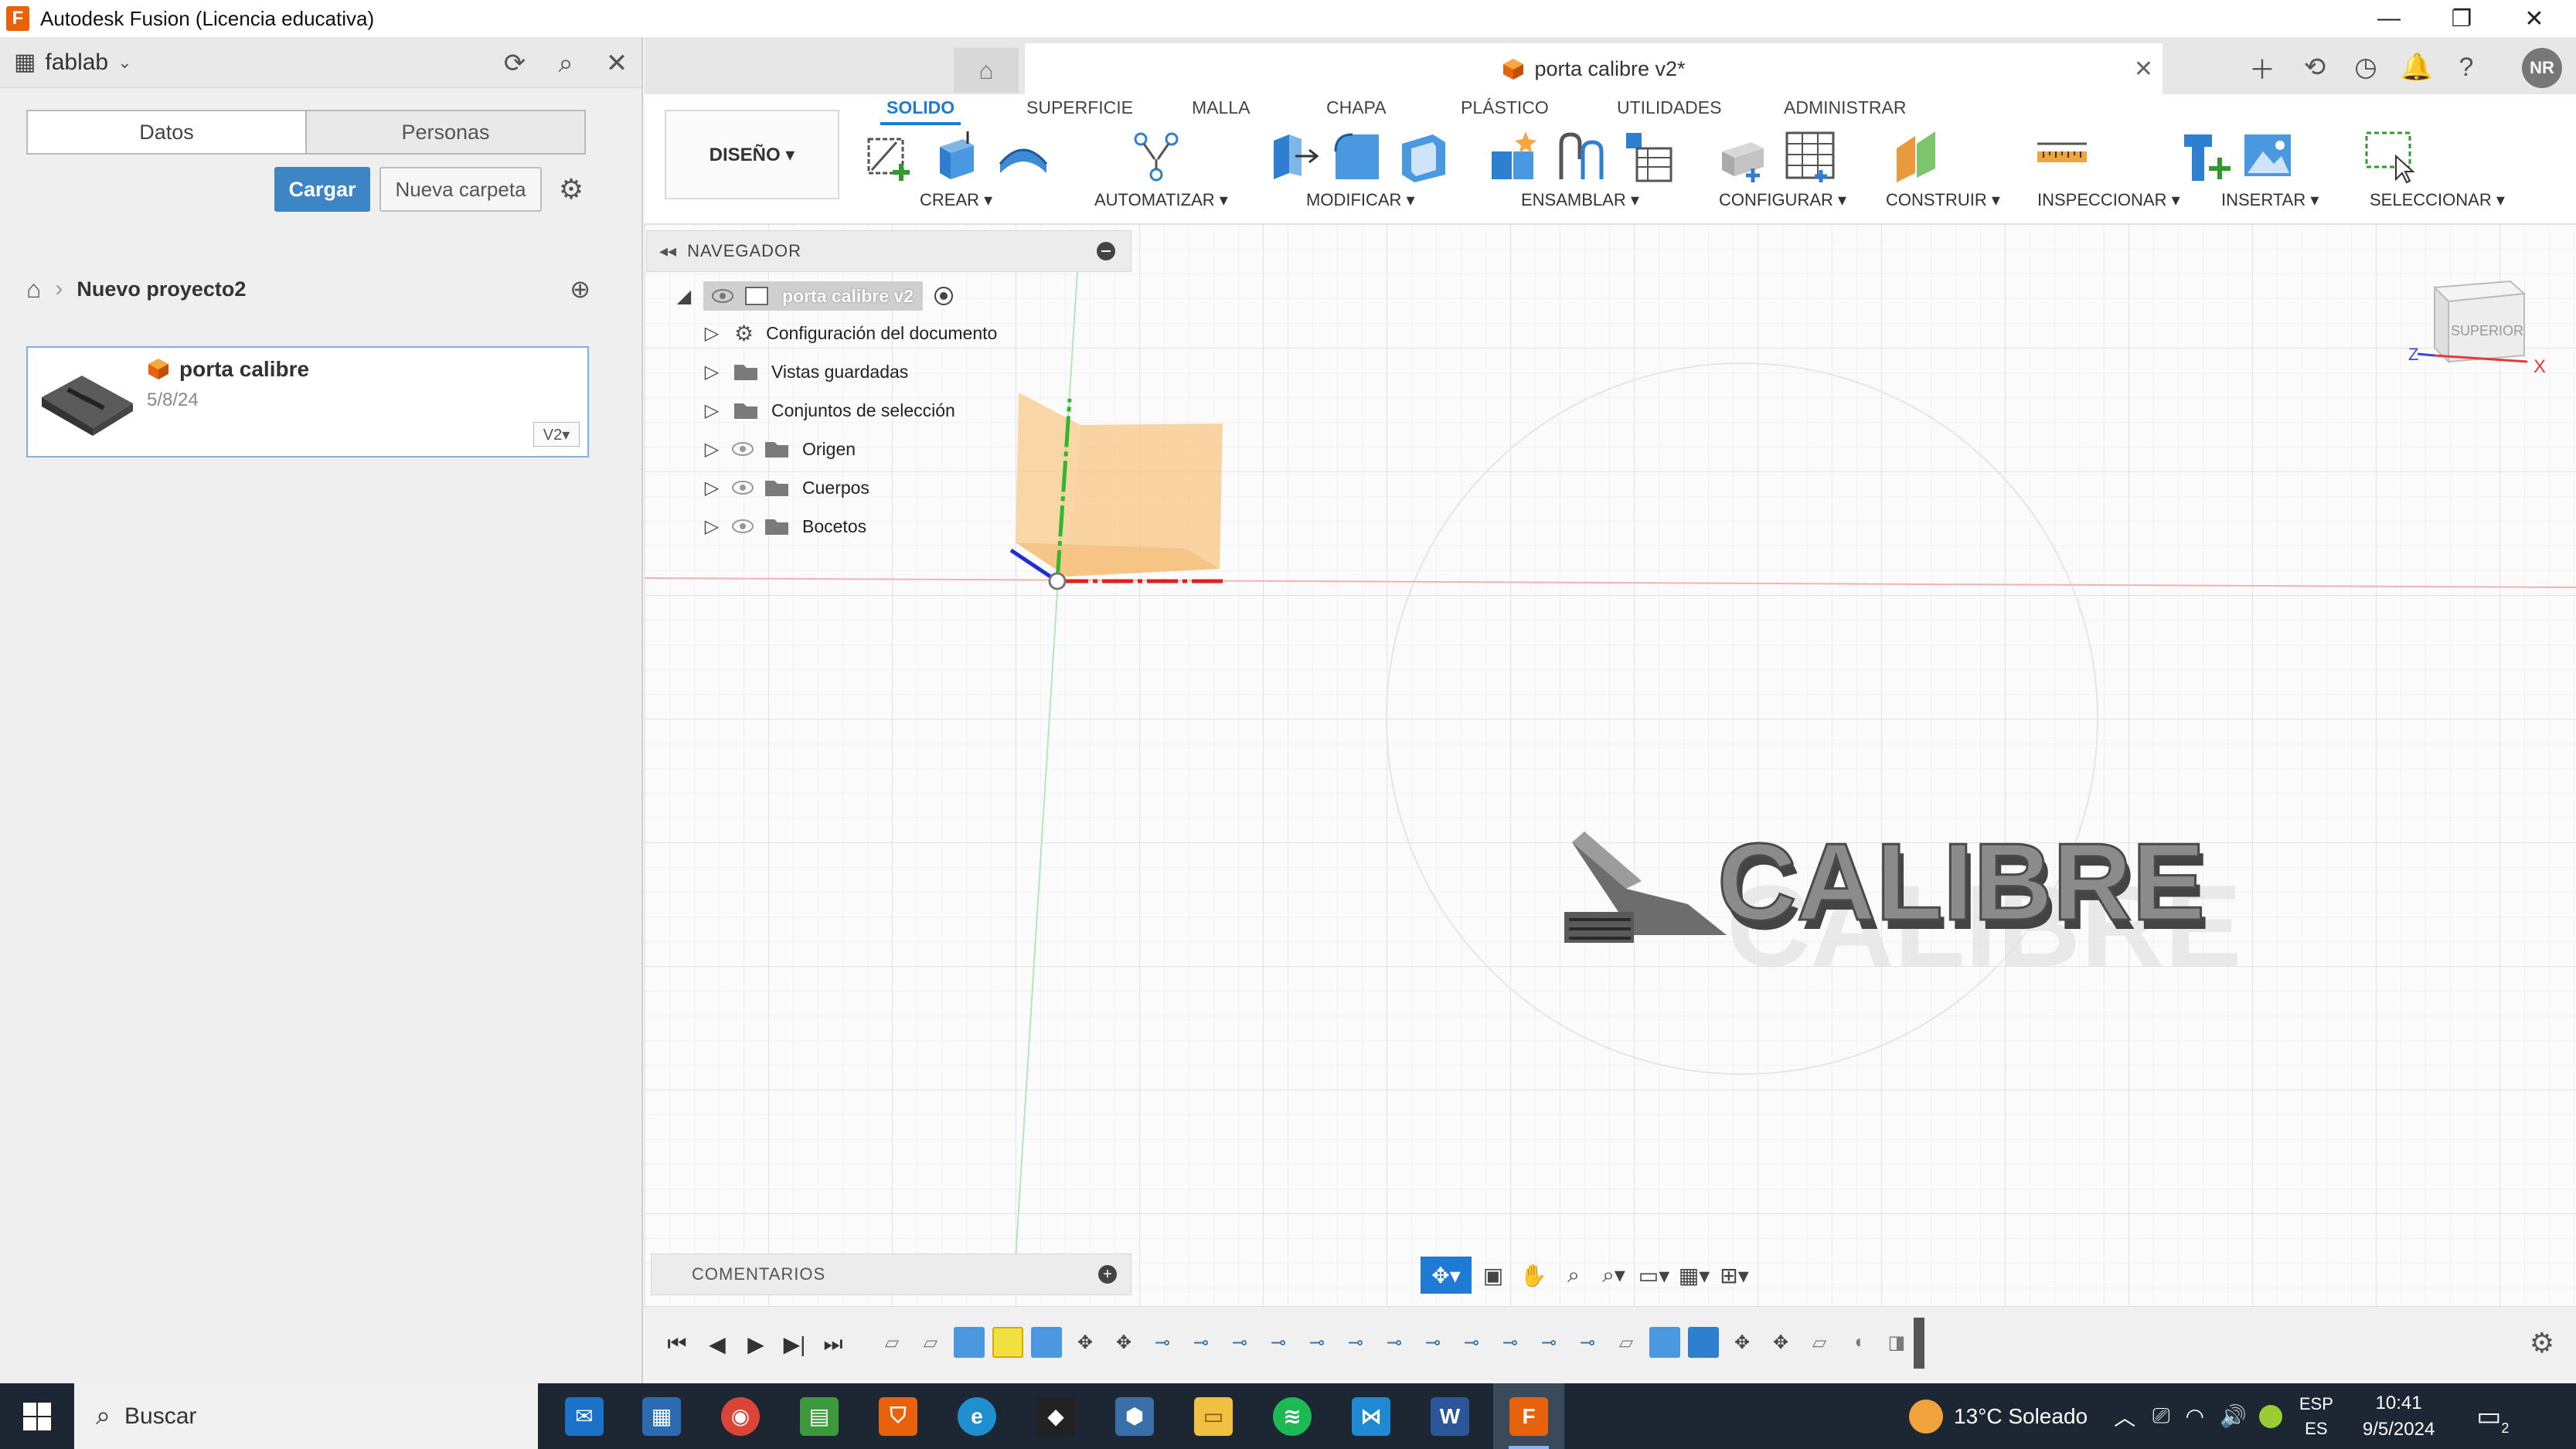  Describe the element at coordinates (515, 63) in the screenshot. I see `refresh-icon: ⟳` at that location.